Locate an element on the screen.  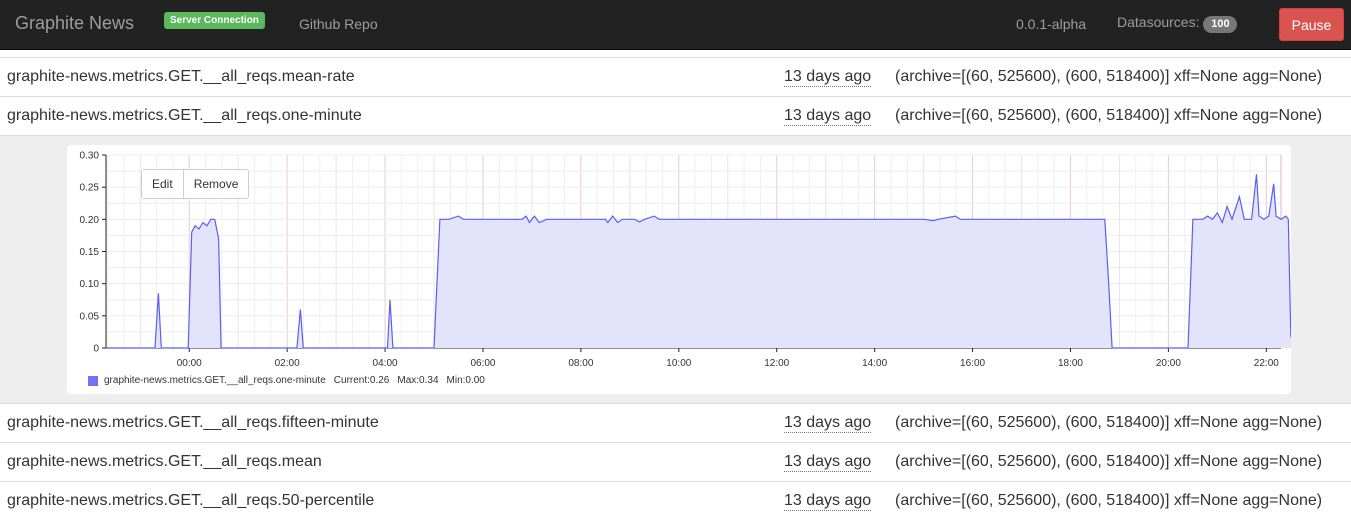
x-tick-label: 18:00 is located at coordinates (1070, 363).